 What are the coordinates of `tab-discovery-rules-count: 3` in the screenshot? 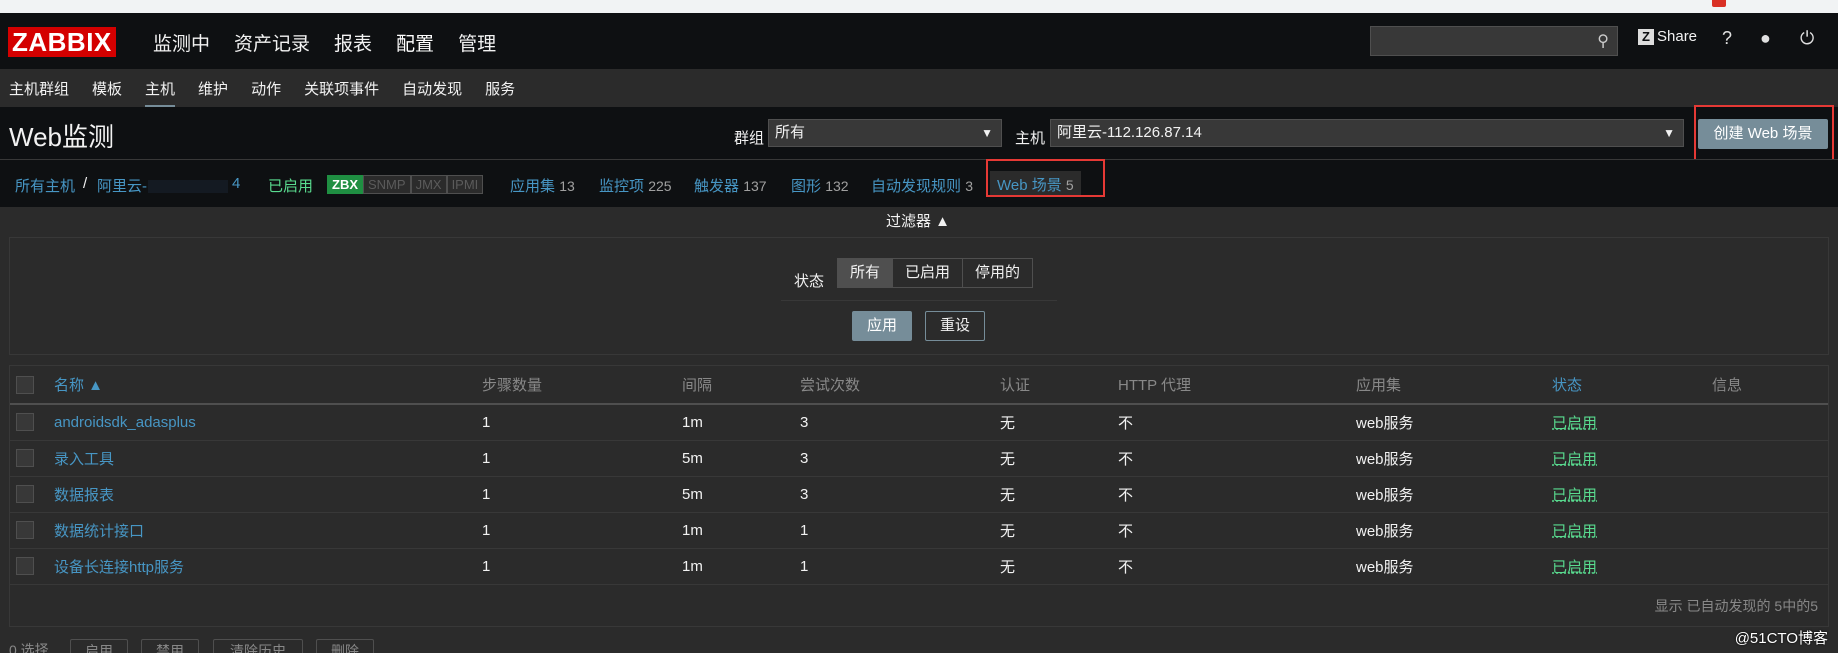 It's located at (969, 186).